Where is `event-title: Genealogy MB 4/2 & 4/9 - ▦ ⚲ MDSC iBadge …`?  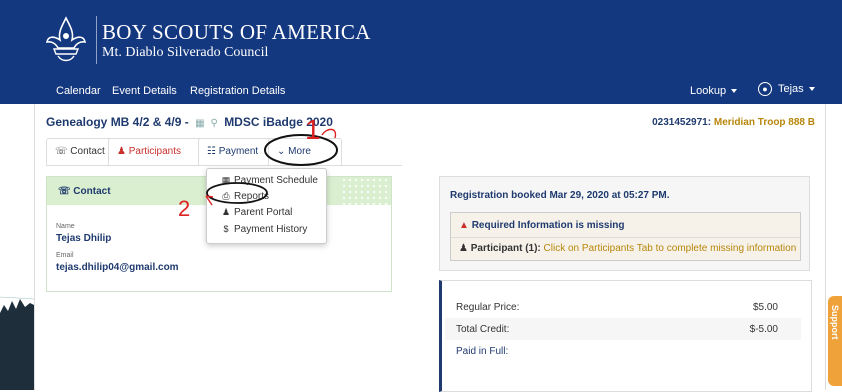 event-title: Genealogy MB 4/2 & 4/9 - ▦ ⚲ MDSC iBadge … is located at coordinates (189, 122).